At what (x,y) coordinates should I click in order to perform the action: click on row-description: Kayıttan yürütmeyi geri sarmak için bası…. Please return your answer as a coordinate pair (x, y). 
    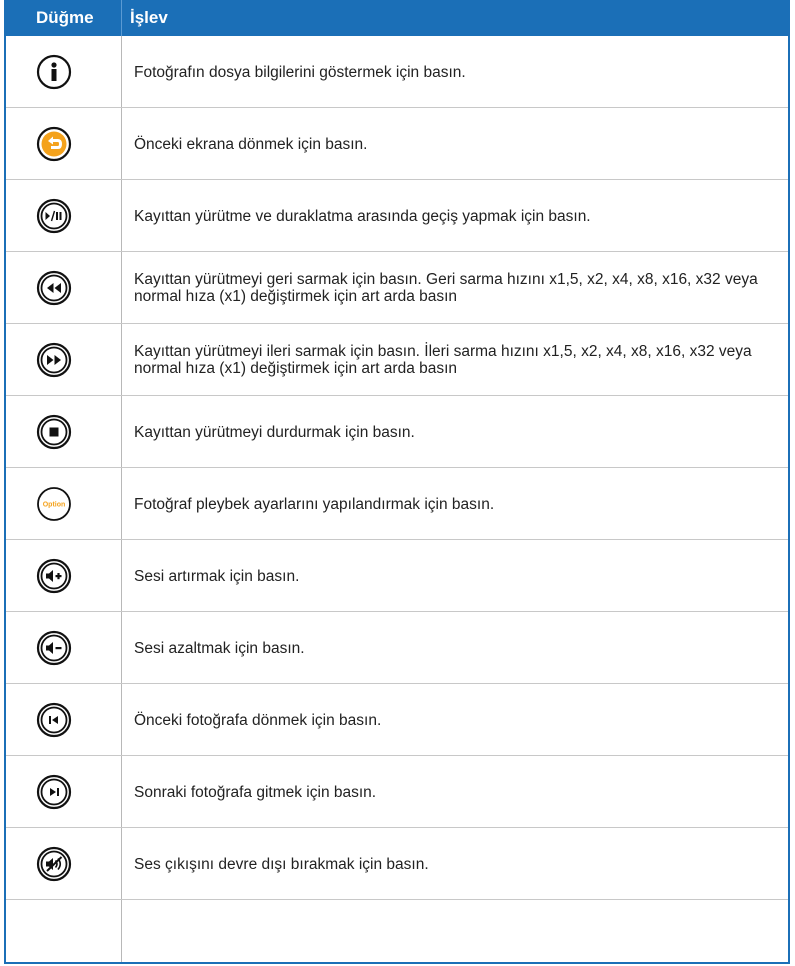
    Looking at the image, I should click on (446, 288).